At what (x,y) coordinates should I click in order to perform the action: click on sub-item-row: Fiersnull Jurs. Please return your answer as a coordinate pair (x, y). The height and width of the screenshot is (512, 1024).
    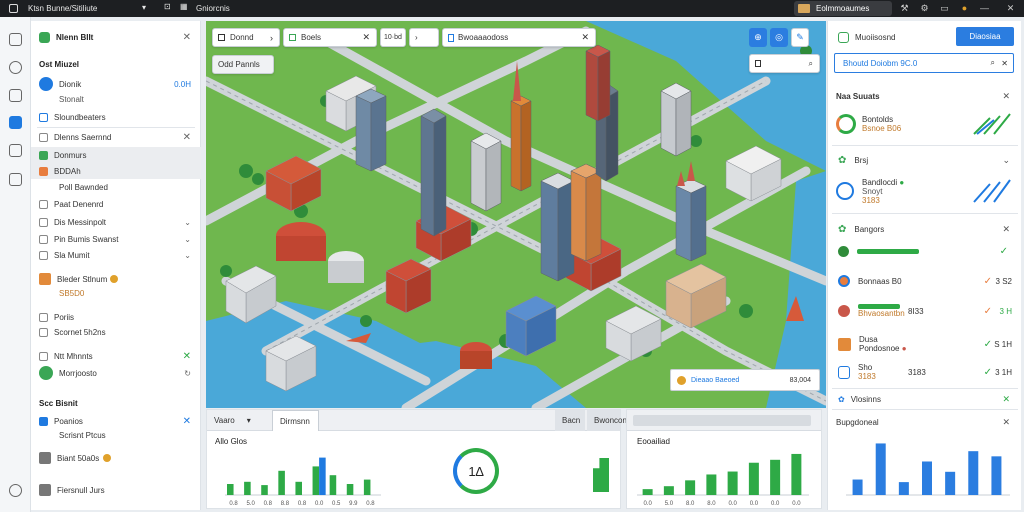
    Looking at the image, I should click on (116, 490).